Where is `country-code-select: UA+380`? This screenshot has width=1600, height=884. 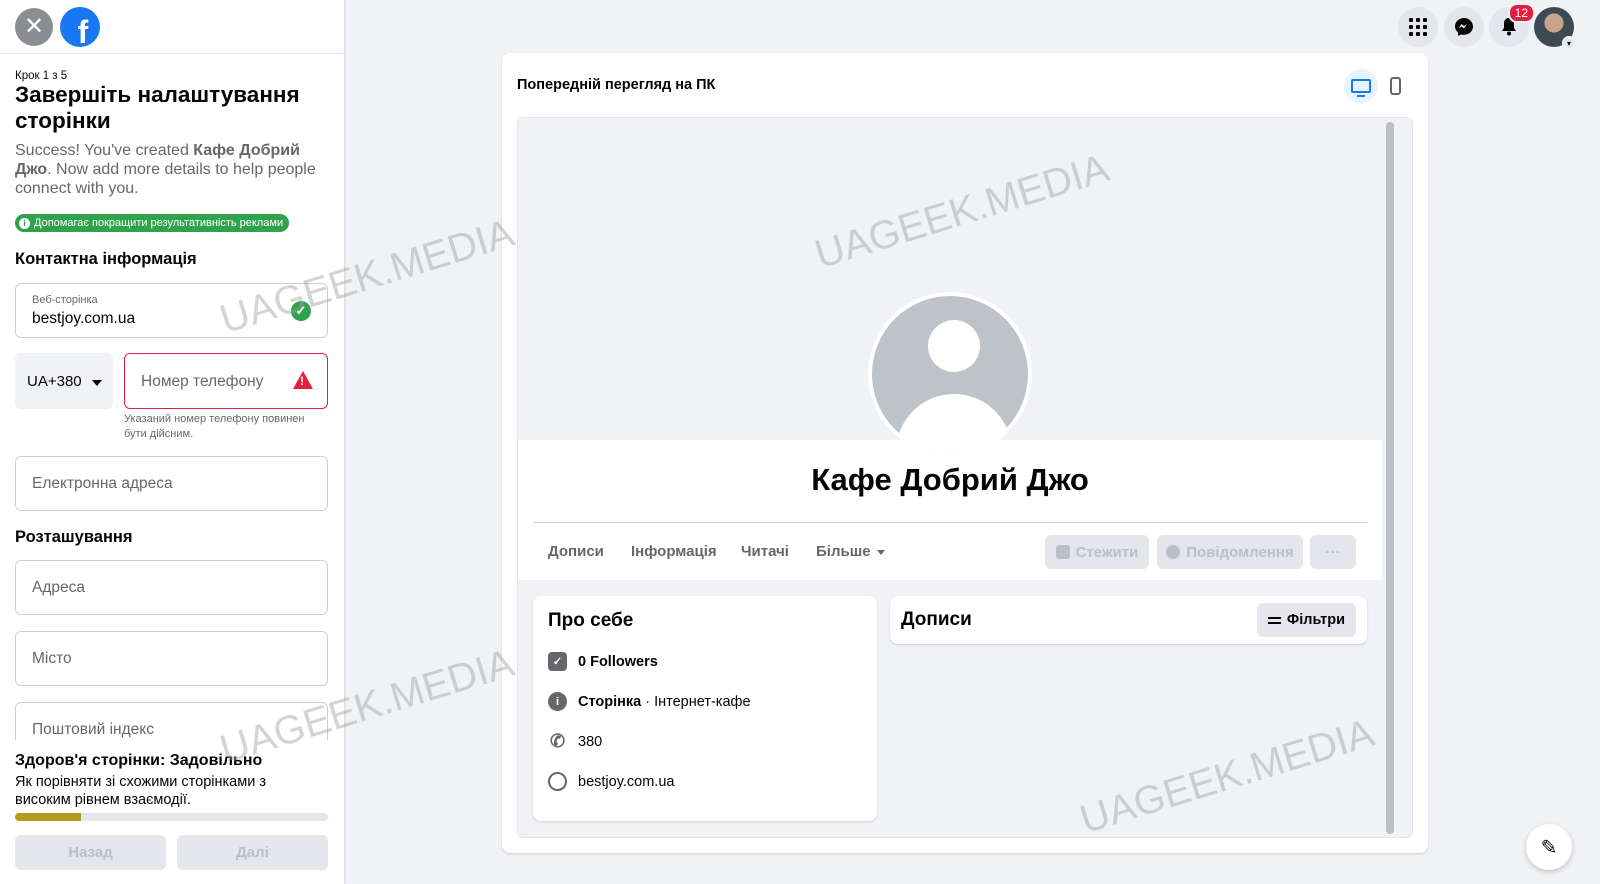 country-code-select: UA+380 is located at coordinates (64, 381).